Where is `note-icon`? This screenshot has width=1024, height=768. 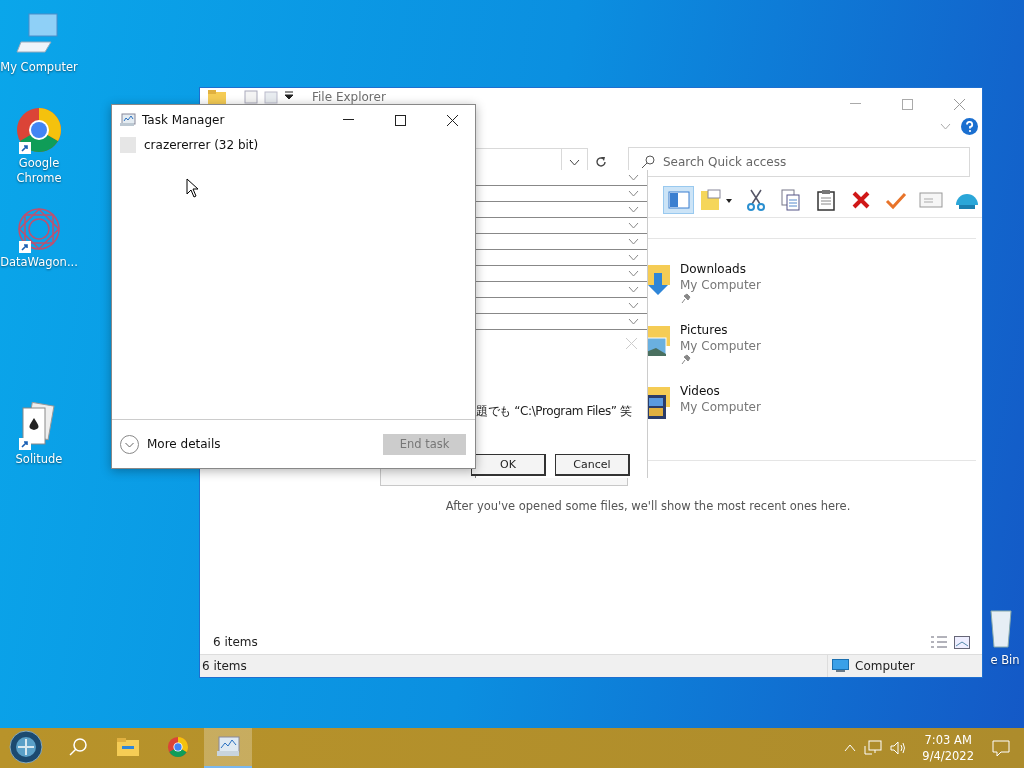
note-icon is located at coordinates (717, 200).